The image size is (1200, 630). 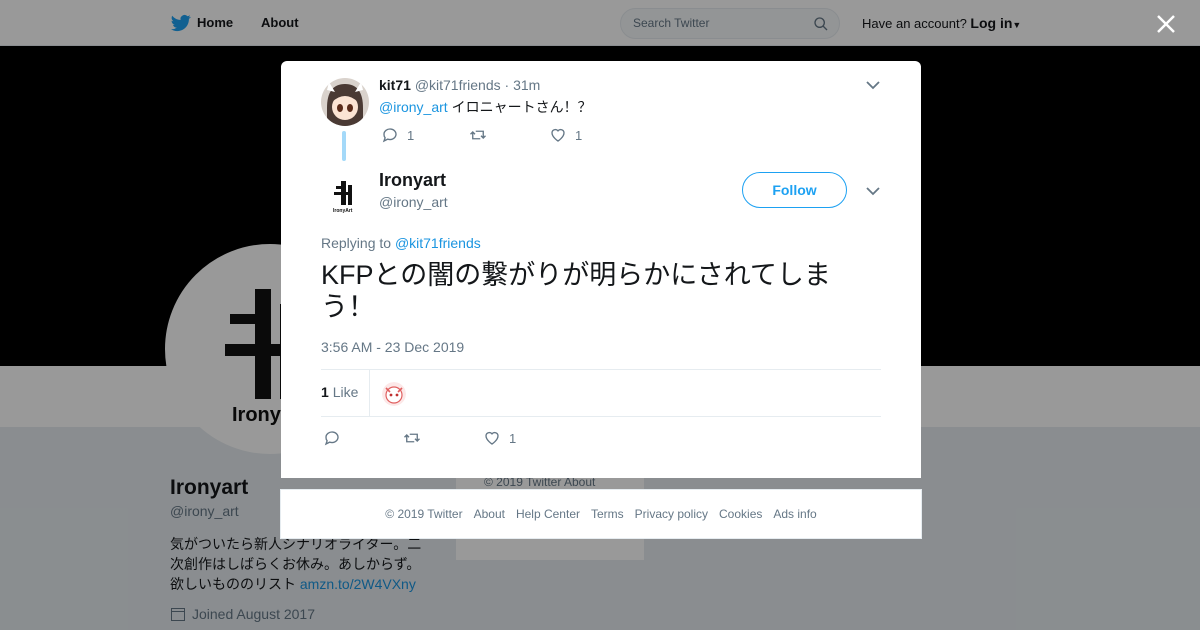 What do you see at coordinates (794, 514) in the screenshot?
I see `footer-ads-link: Ads info` at bounding box center [794, 514].